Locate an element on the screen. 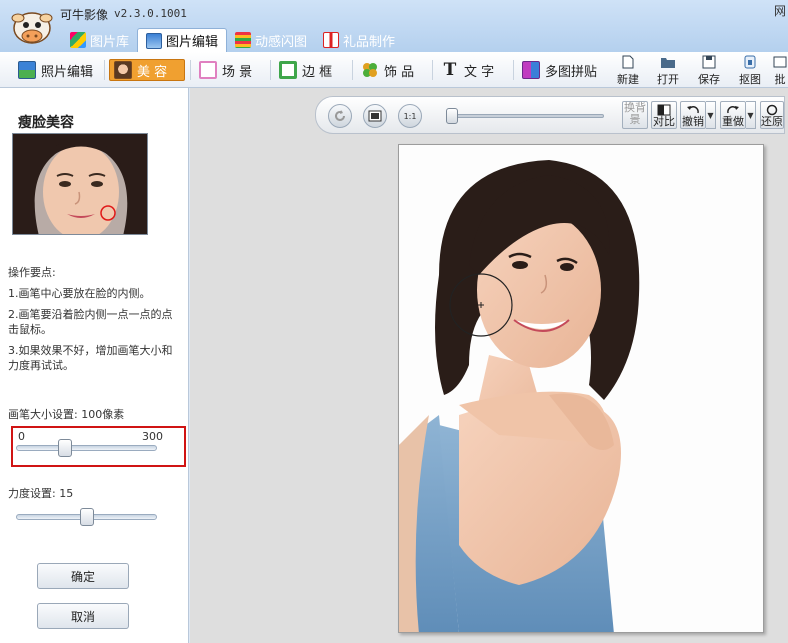 The image size is (788, 643). cutout-button: 抠图 is located at coordinates (750, 70).